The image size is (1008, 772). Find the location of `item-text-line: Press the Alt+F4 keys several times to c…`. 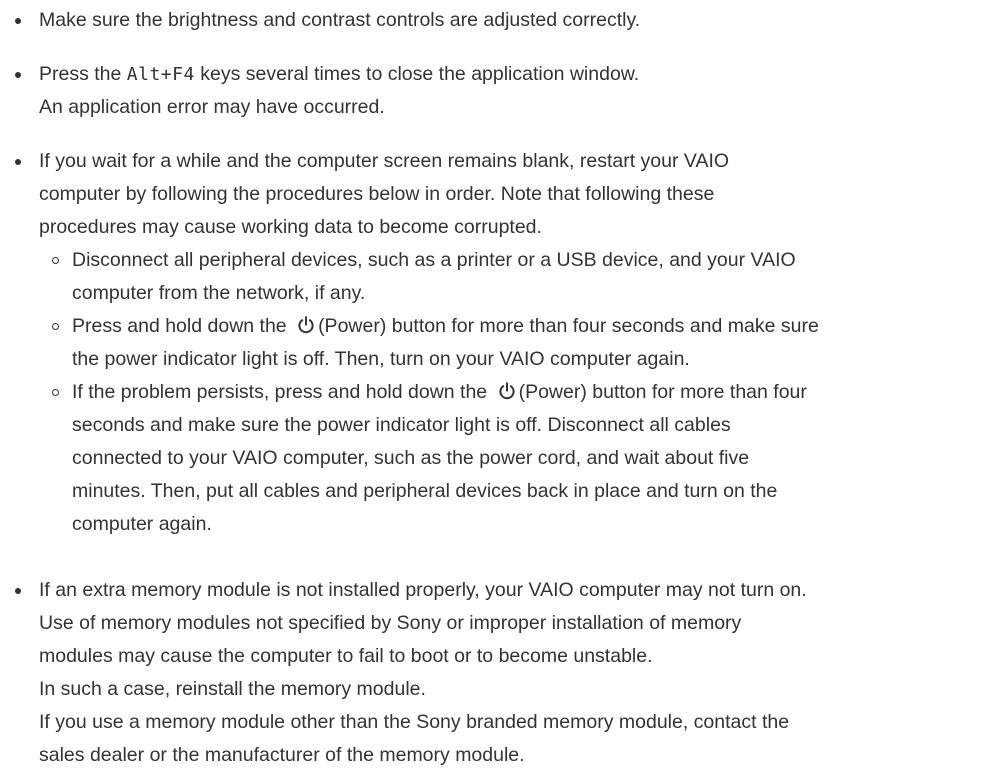

item-text-line: Press the Alt+F4 keys several times to c… is located at coordinates (339, 74).